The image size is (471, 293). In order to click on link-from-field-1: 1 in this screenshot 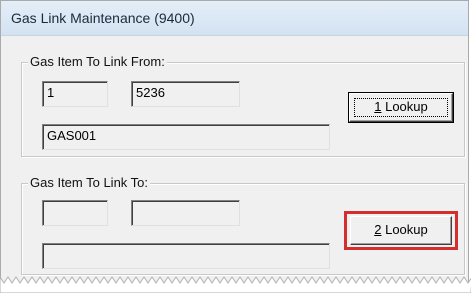, I will do `click(75, 94)`.